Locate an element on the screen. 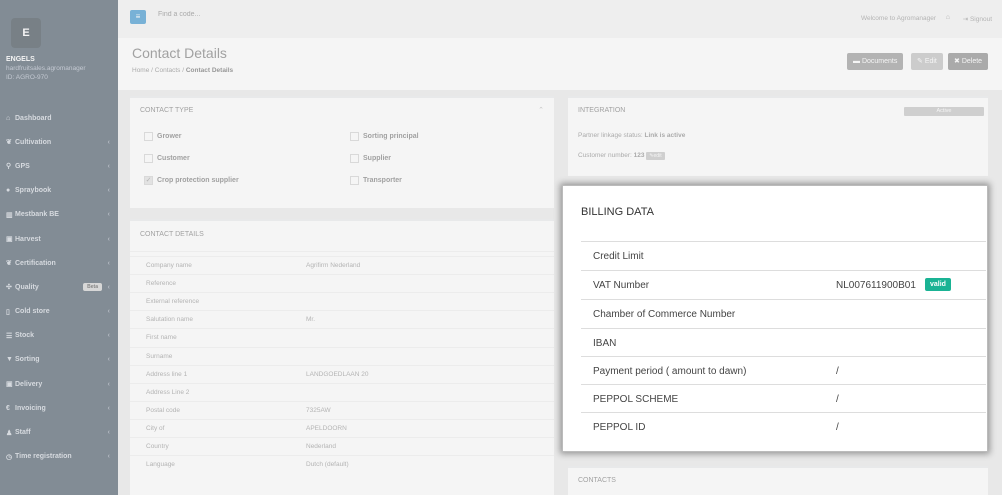 The width and height of the screenshot is (1002, 495). grower-checkbox is located at coordinates (148, 136).